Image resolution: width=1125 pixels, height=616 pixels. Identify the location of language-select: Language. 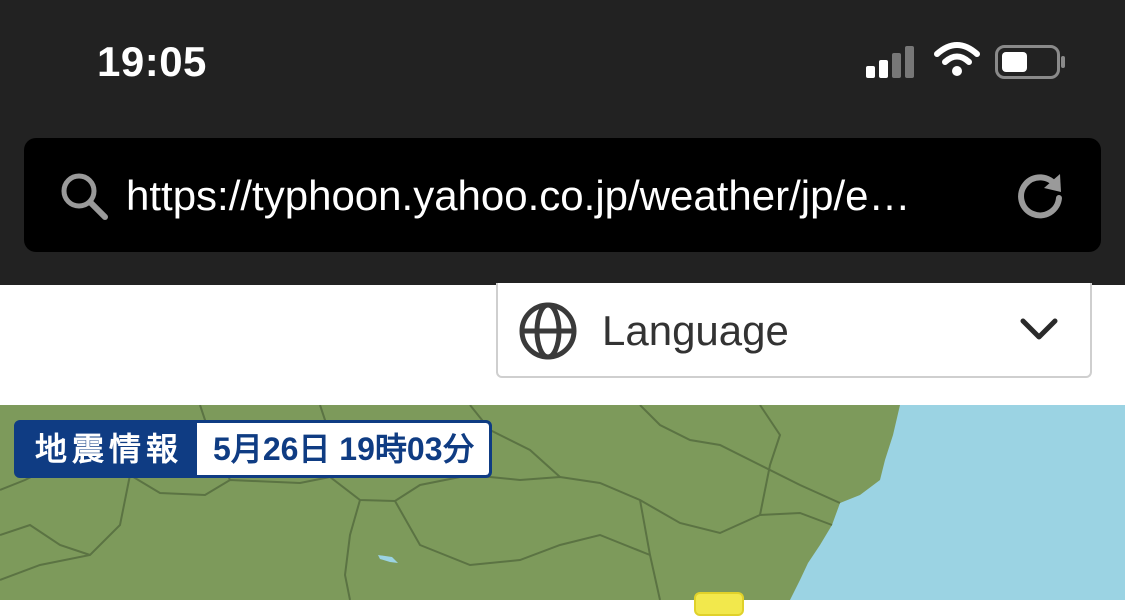
(794, 330).